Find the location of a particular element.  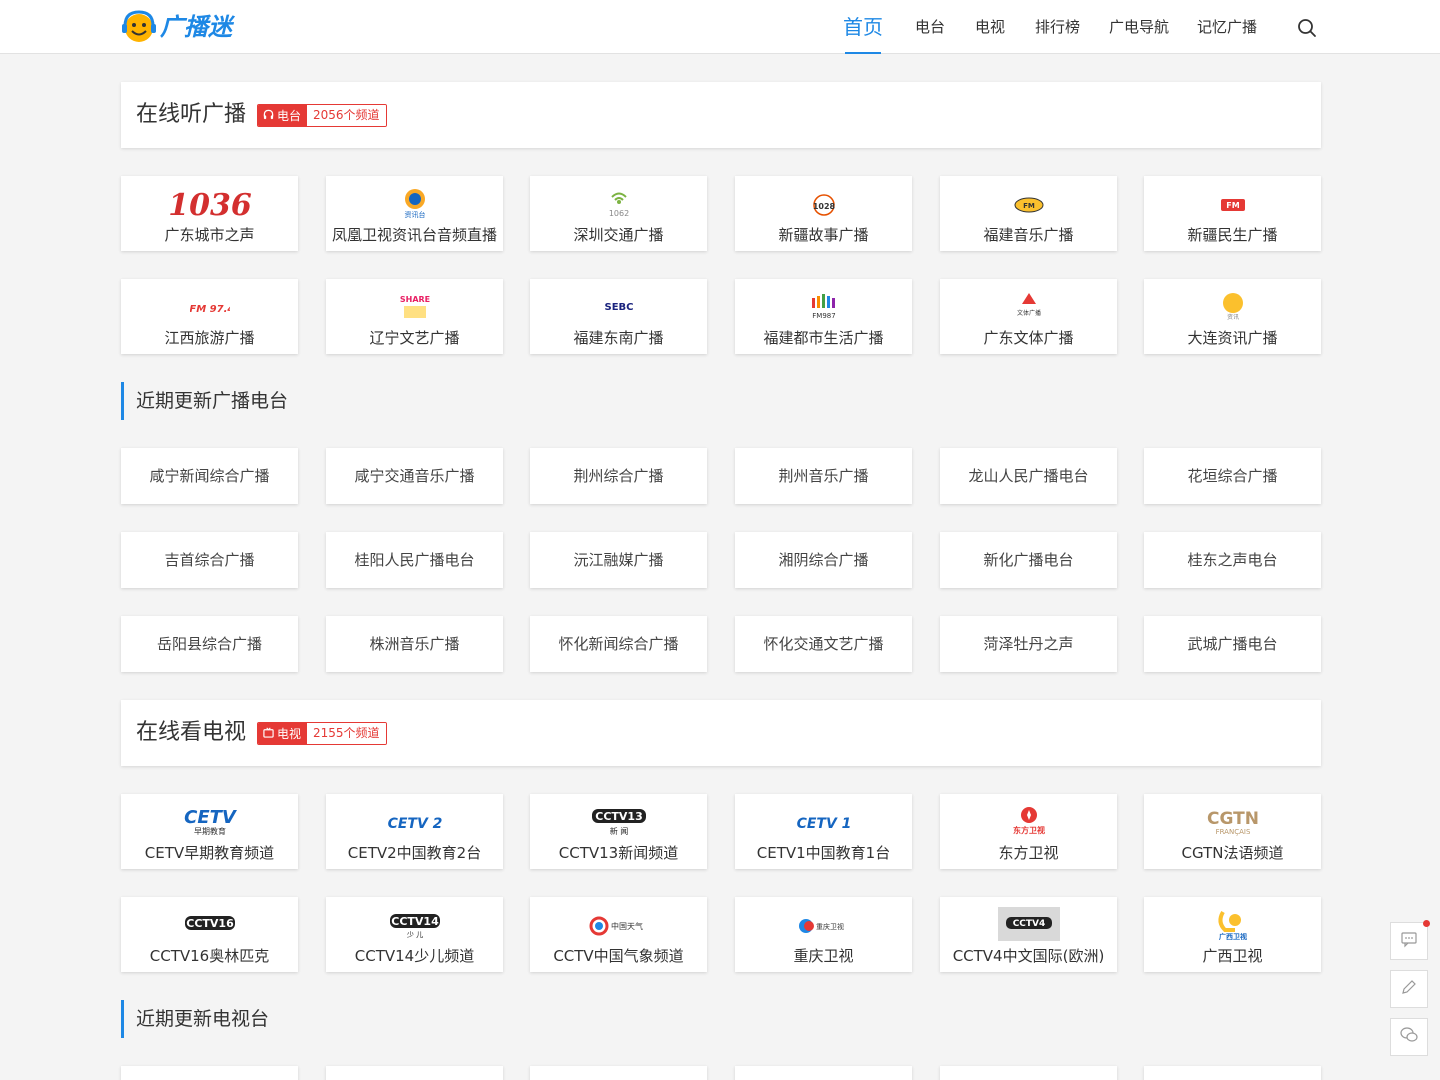

tv-card: 重庆卫视 重庆卫视 is located at coordinates (823, 934).